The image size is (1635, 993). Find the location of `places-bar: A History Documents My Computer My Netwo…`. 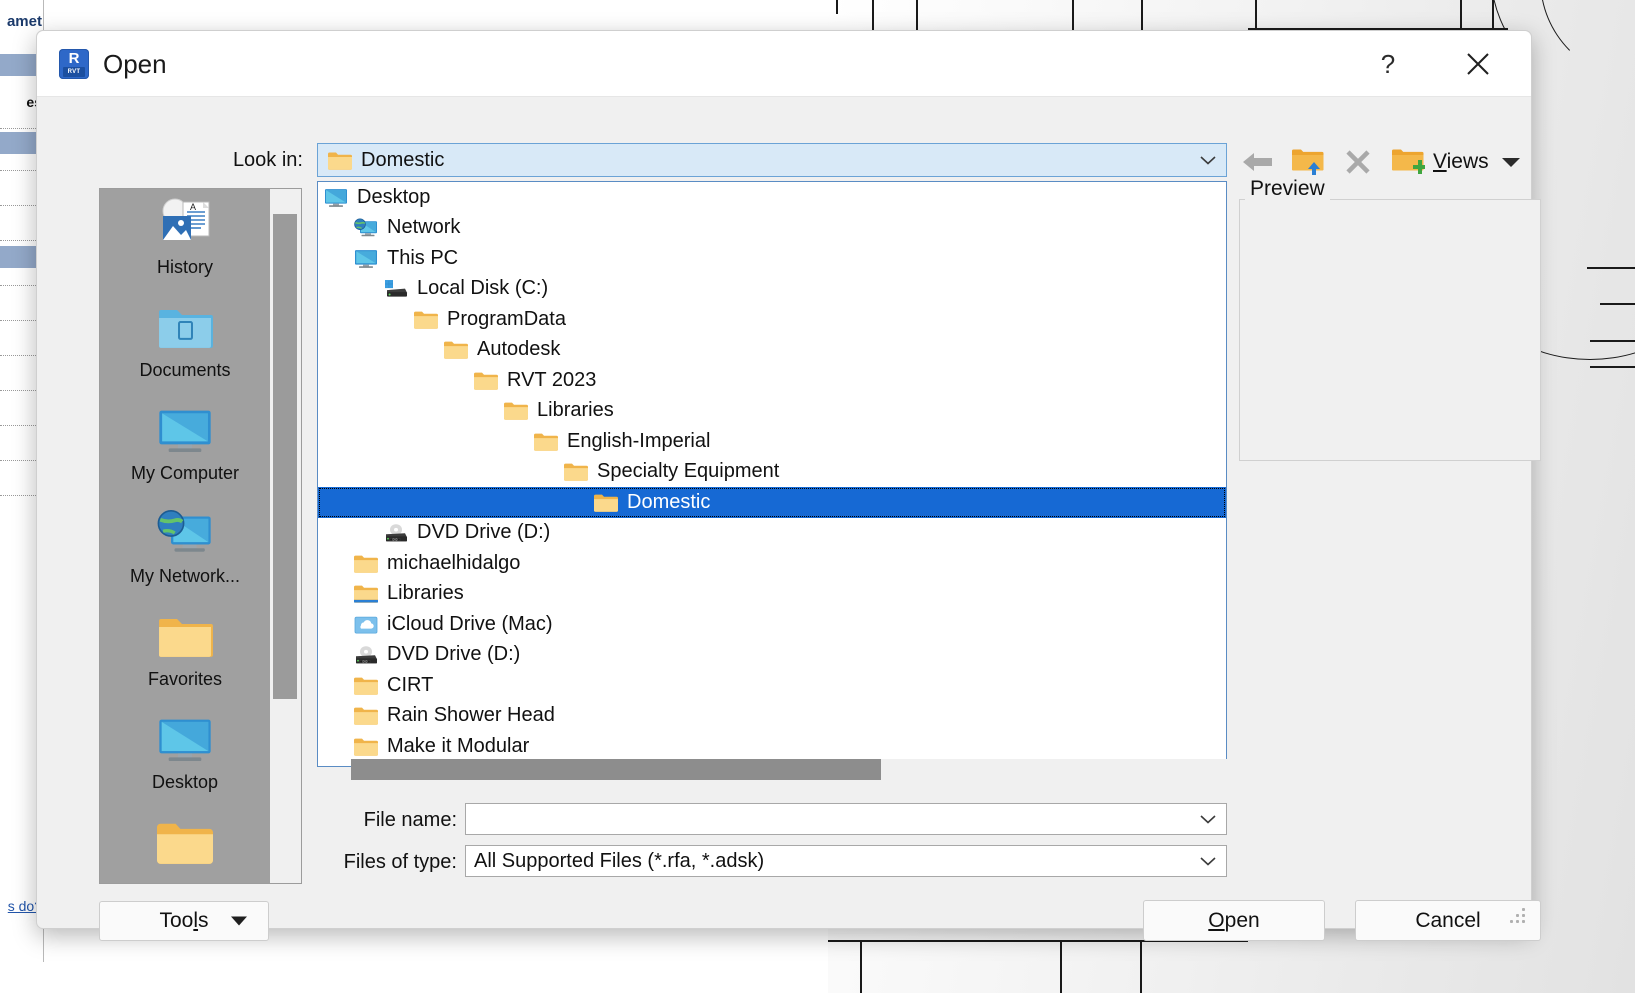

places-bar: A History Documents My Computer My Netwo… is located at coordinates (200, 536).